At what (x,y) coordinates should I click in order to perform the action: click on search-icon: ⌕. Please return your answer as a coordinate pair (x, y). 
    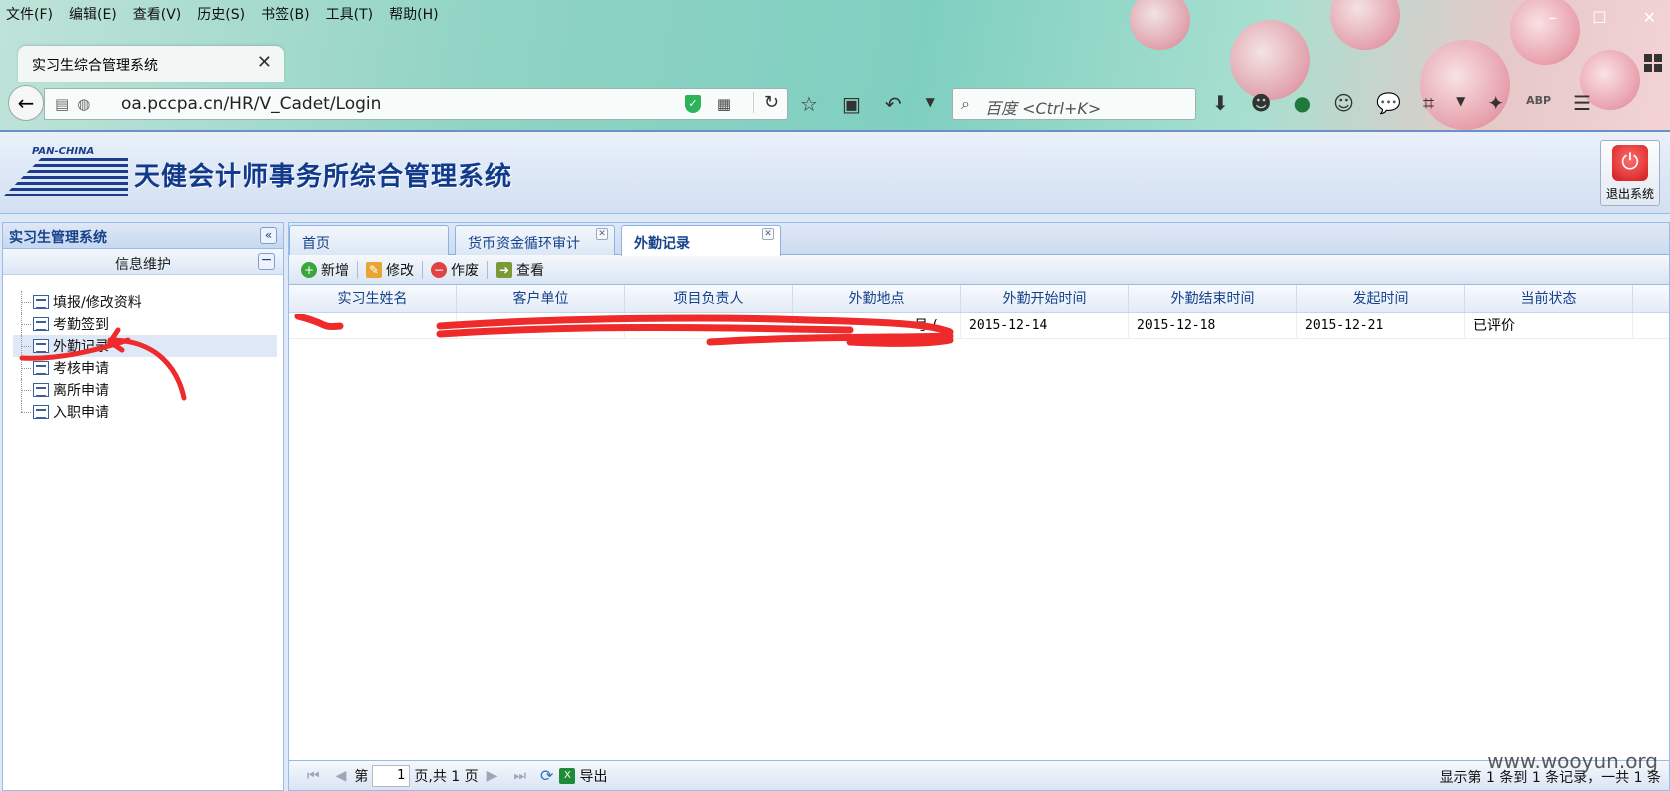
    Looking at the image, I should click on (965, 103).